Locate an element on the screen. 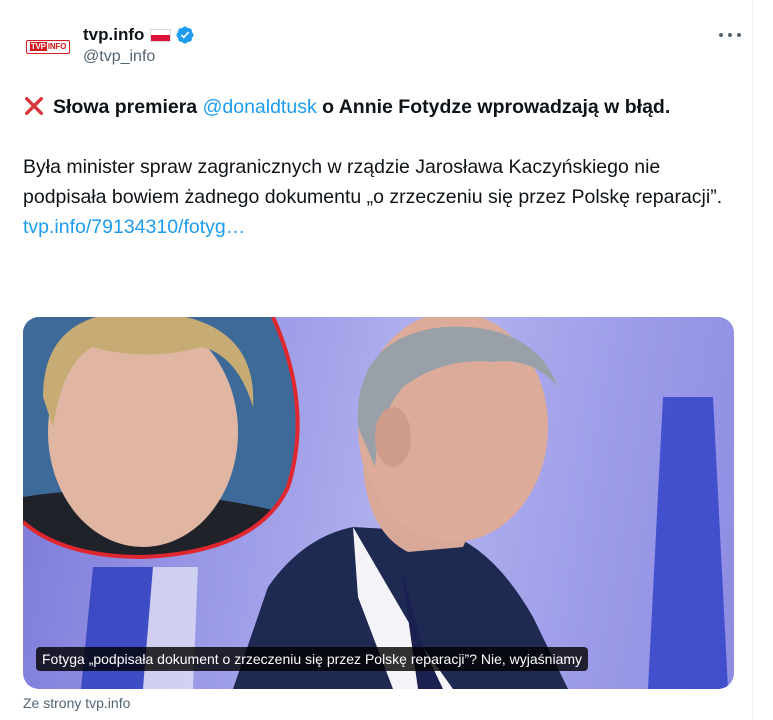 Image resolution: width=773 pixels, height=720 pixels. timeline-border is located at coordinates (752, 360).